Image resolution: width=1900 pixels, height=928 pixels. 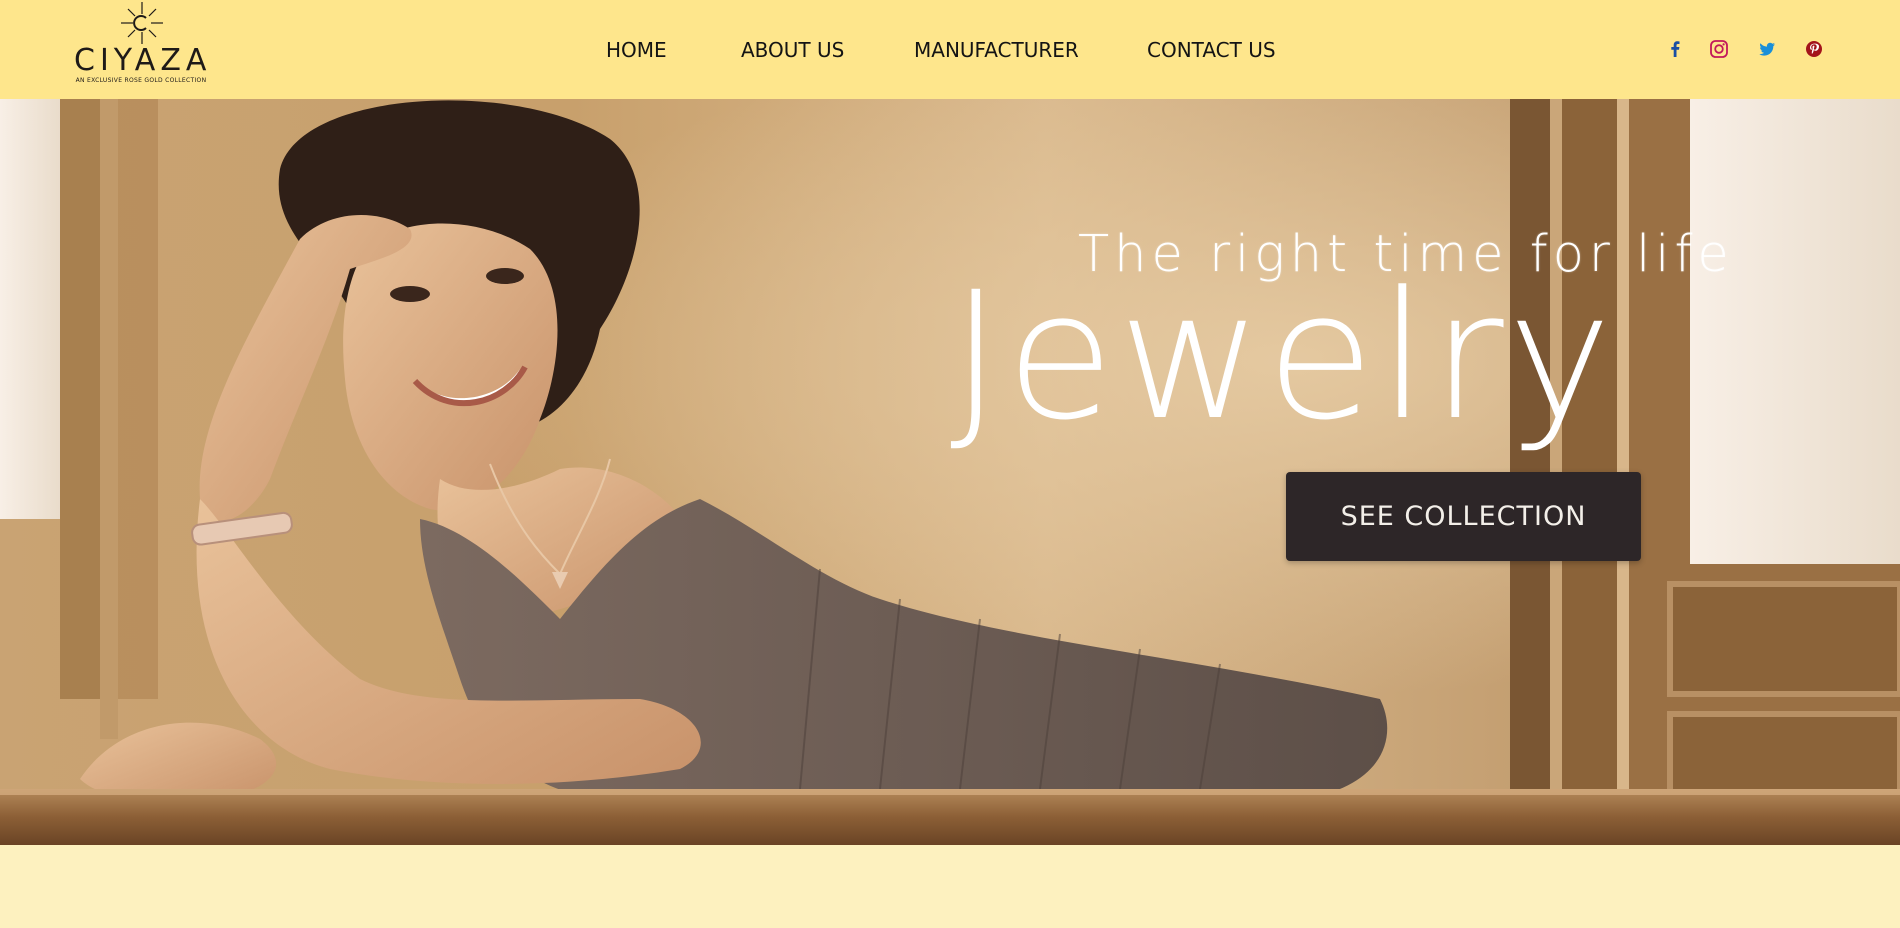 What do you see at coordinates (1719, 49) in the screenshot?
I see `instagram-icon` at bounding box center [1719, 49].